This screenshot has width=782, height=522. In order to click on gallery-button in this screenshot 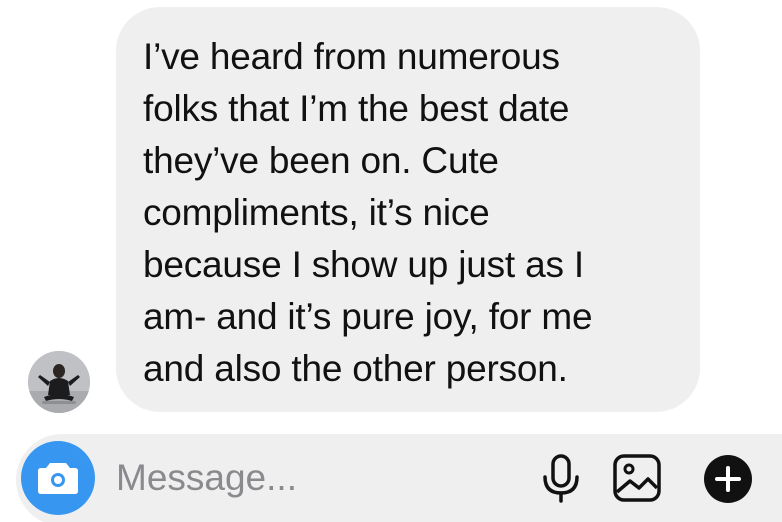, I will do `click(637, 478)`.